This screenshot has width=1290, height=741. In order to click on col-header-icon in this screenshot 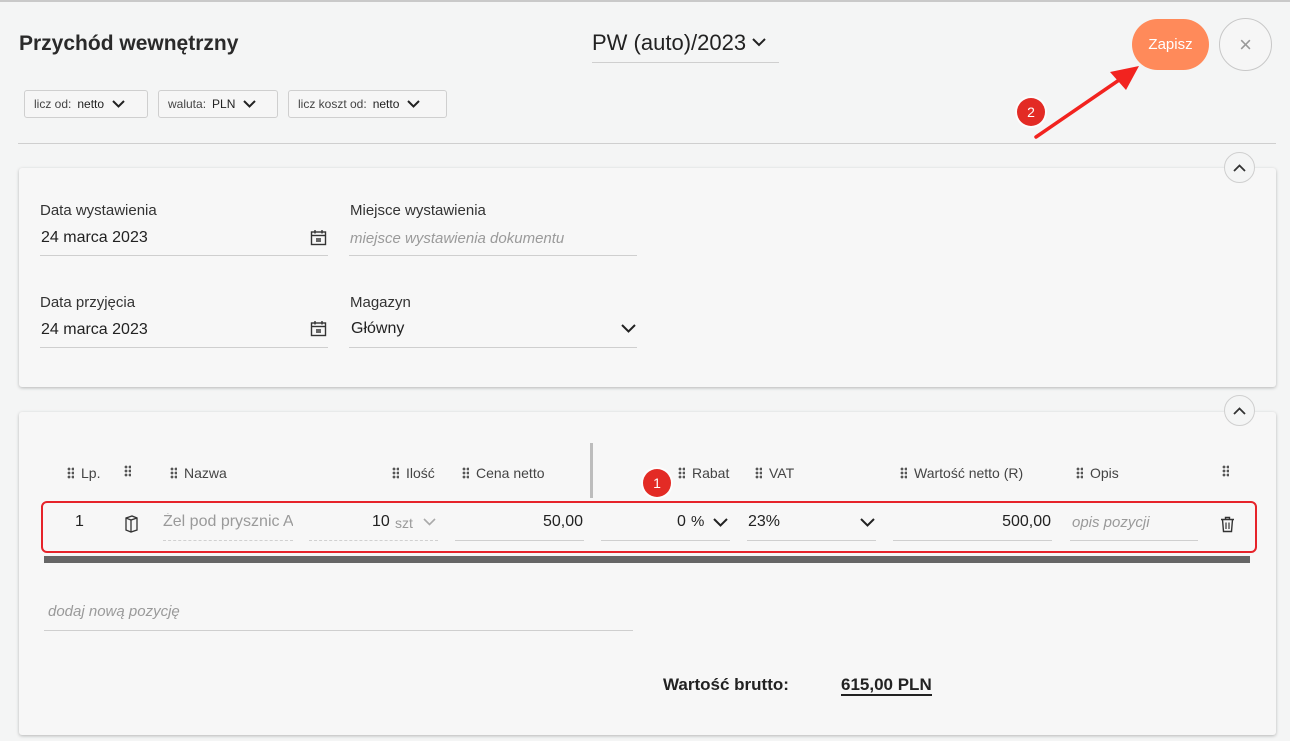, I will do `click(127, 471)`.